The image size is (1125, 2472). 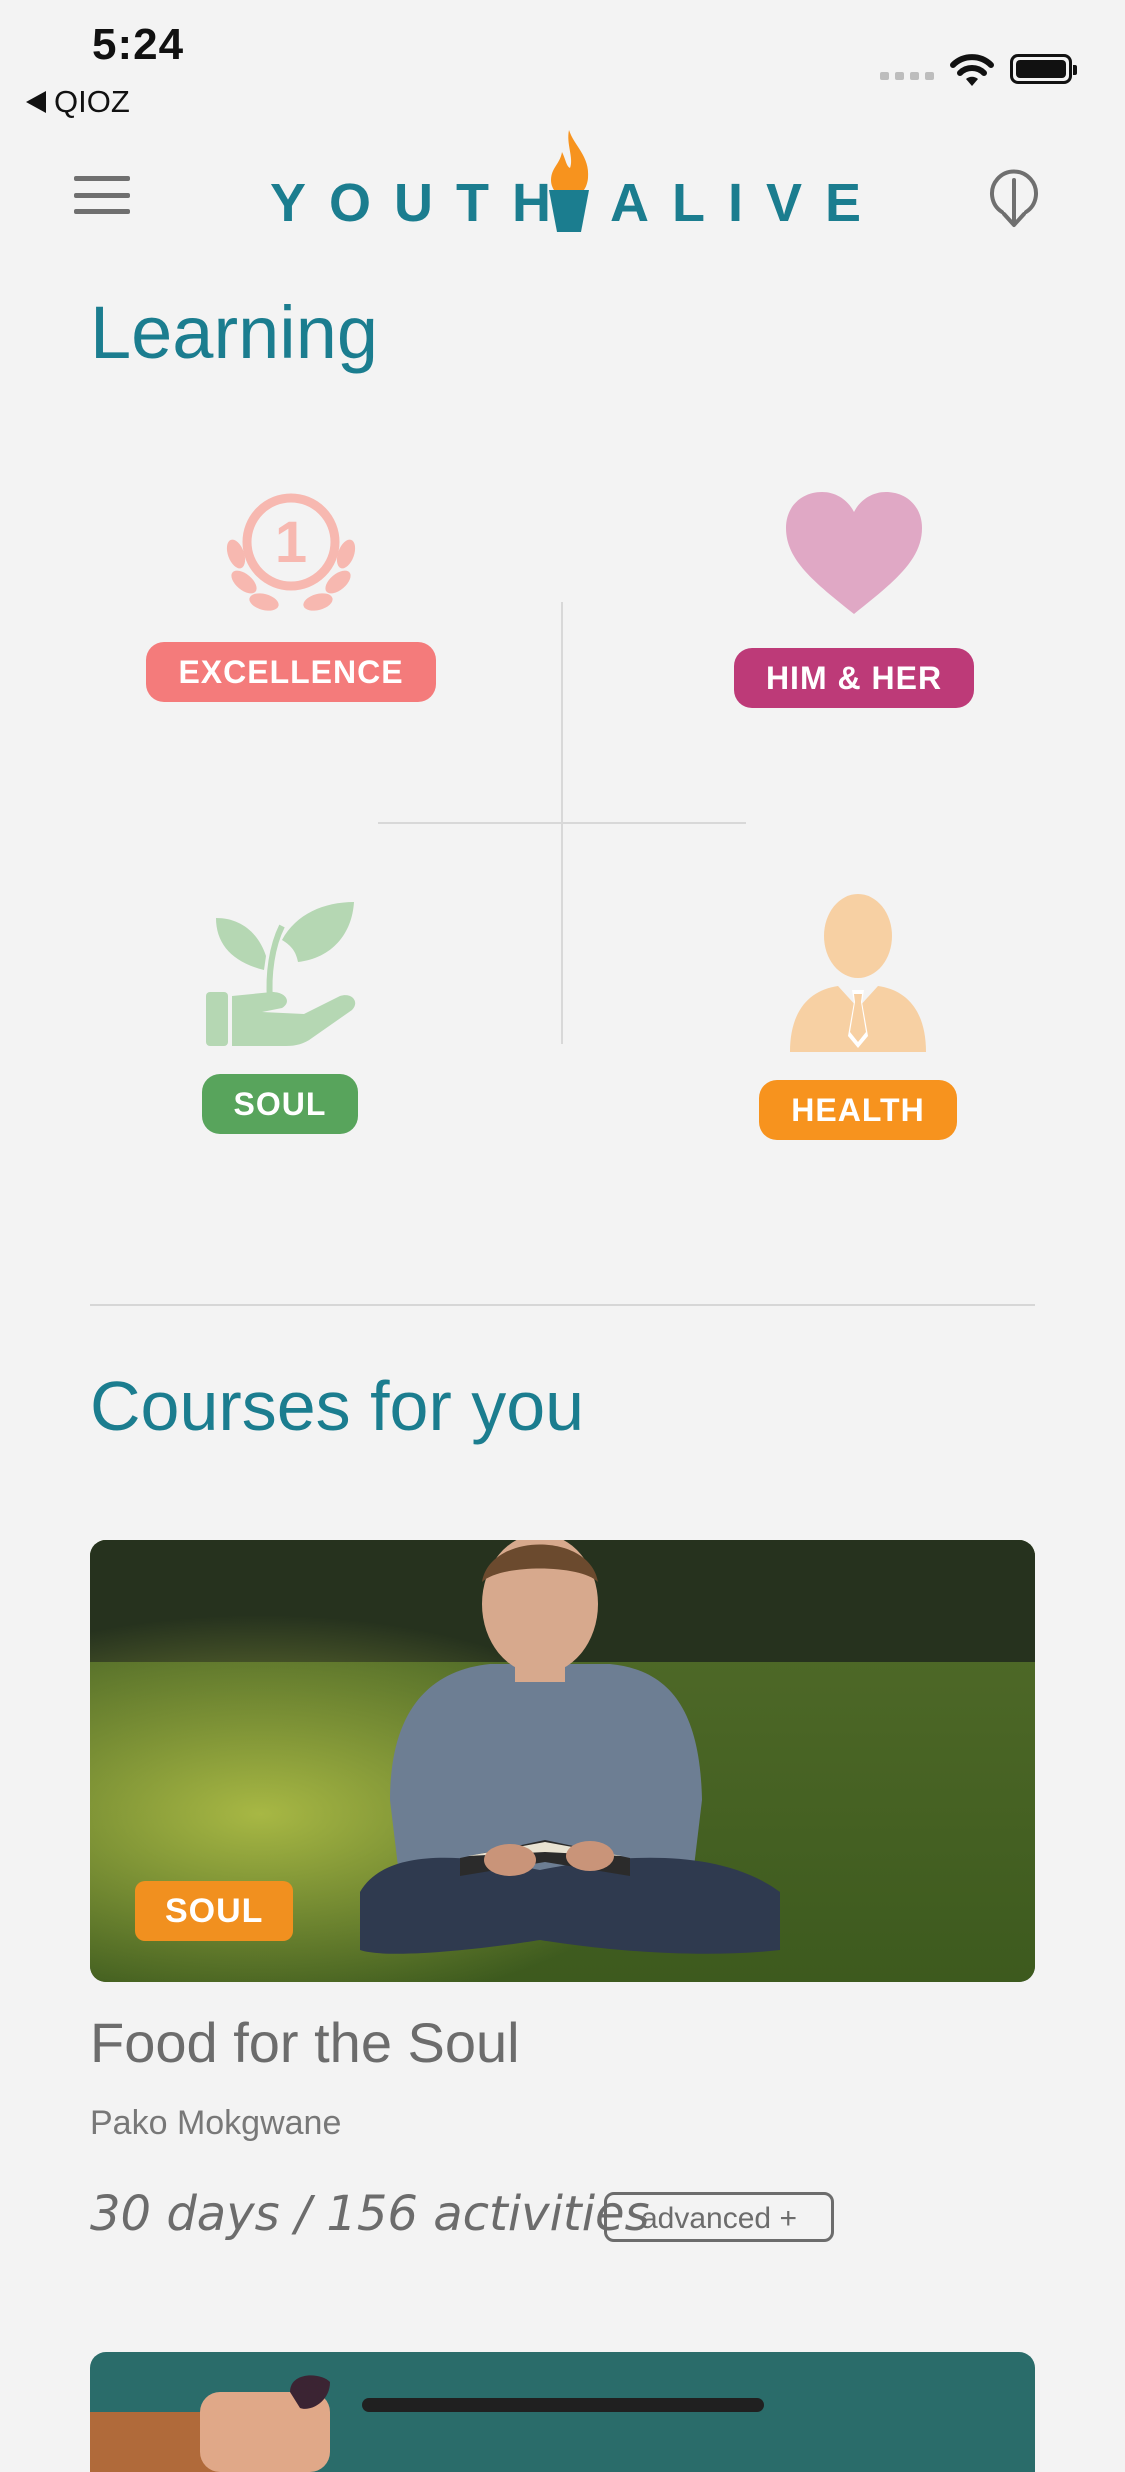 What do you see at coordinates (1014, 194) in the screenshot?
I see `download-pin-icon` at bounding box center [1014, 194].